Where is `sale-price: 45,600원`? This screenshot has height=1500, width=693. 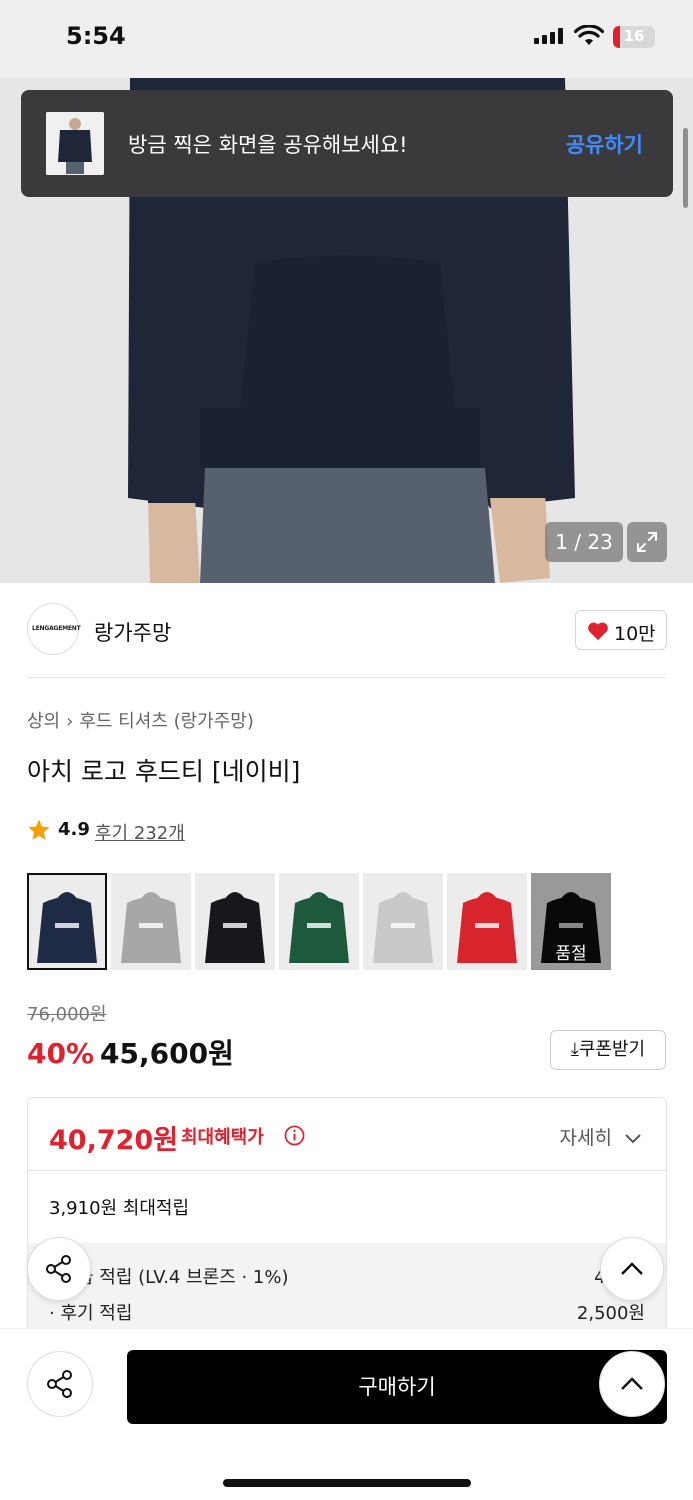
sale-price: 45,600원 is located at coordinates (167, 1053).